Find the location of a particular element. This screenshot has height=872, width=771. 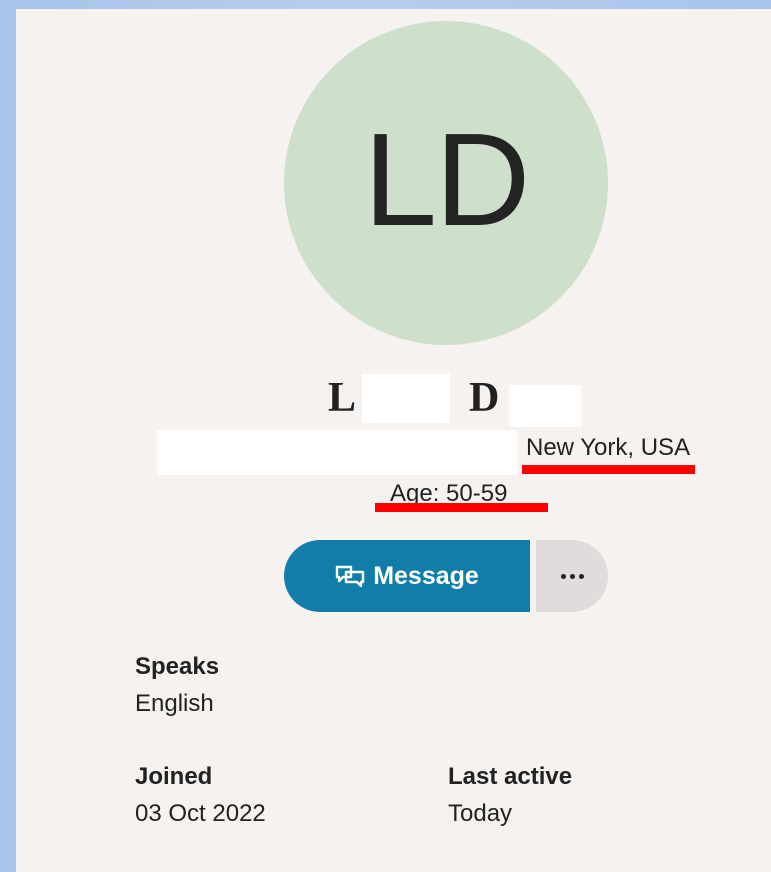

joined-label: Joined is located at coordinates (174, 776).